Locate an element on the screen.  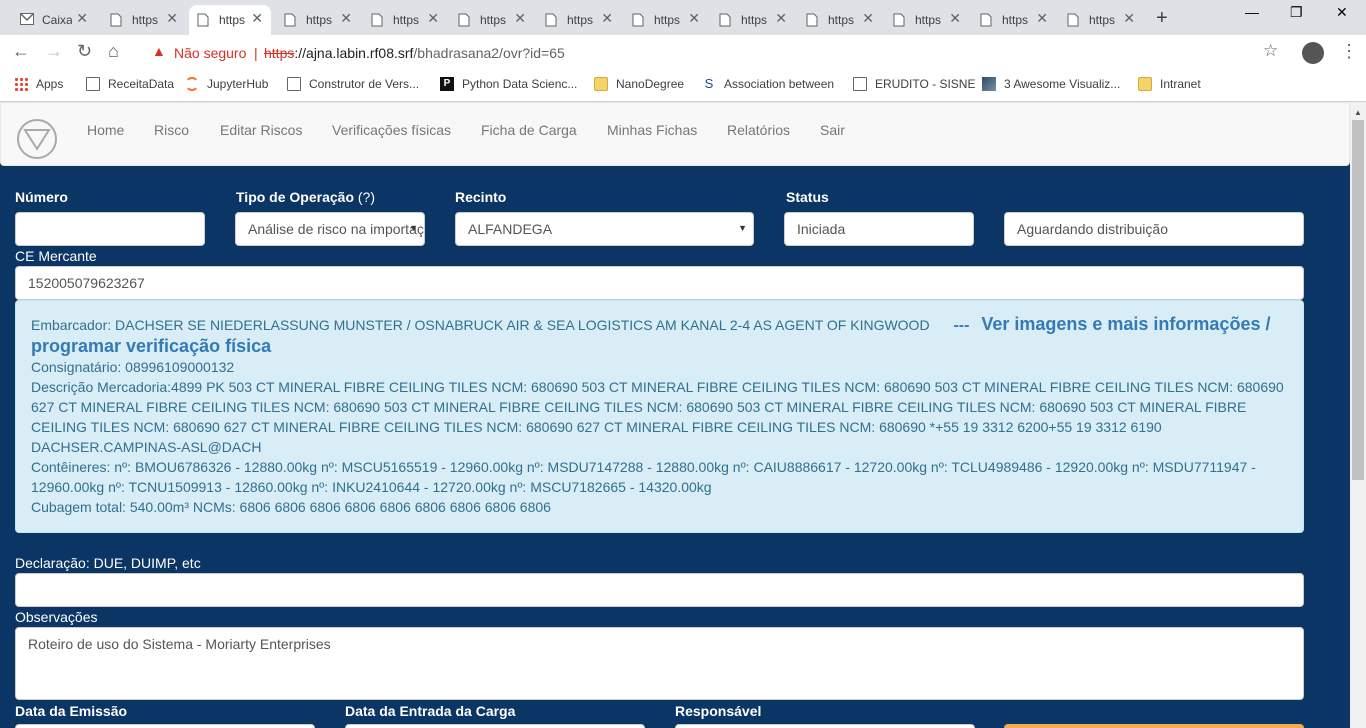
not-secure-label: Não seguro is located at coordinates (210, 53).